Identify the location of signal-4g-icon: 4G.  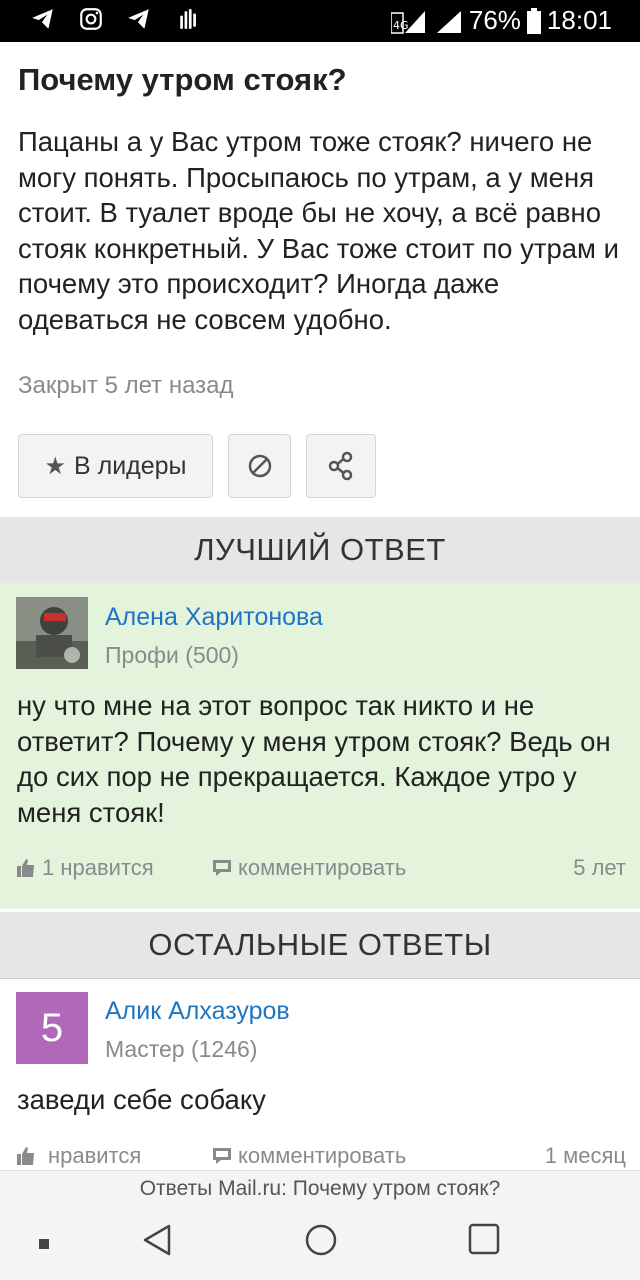
(407, 22).